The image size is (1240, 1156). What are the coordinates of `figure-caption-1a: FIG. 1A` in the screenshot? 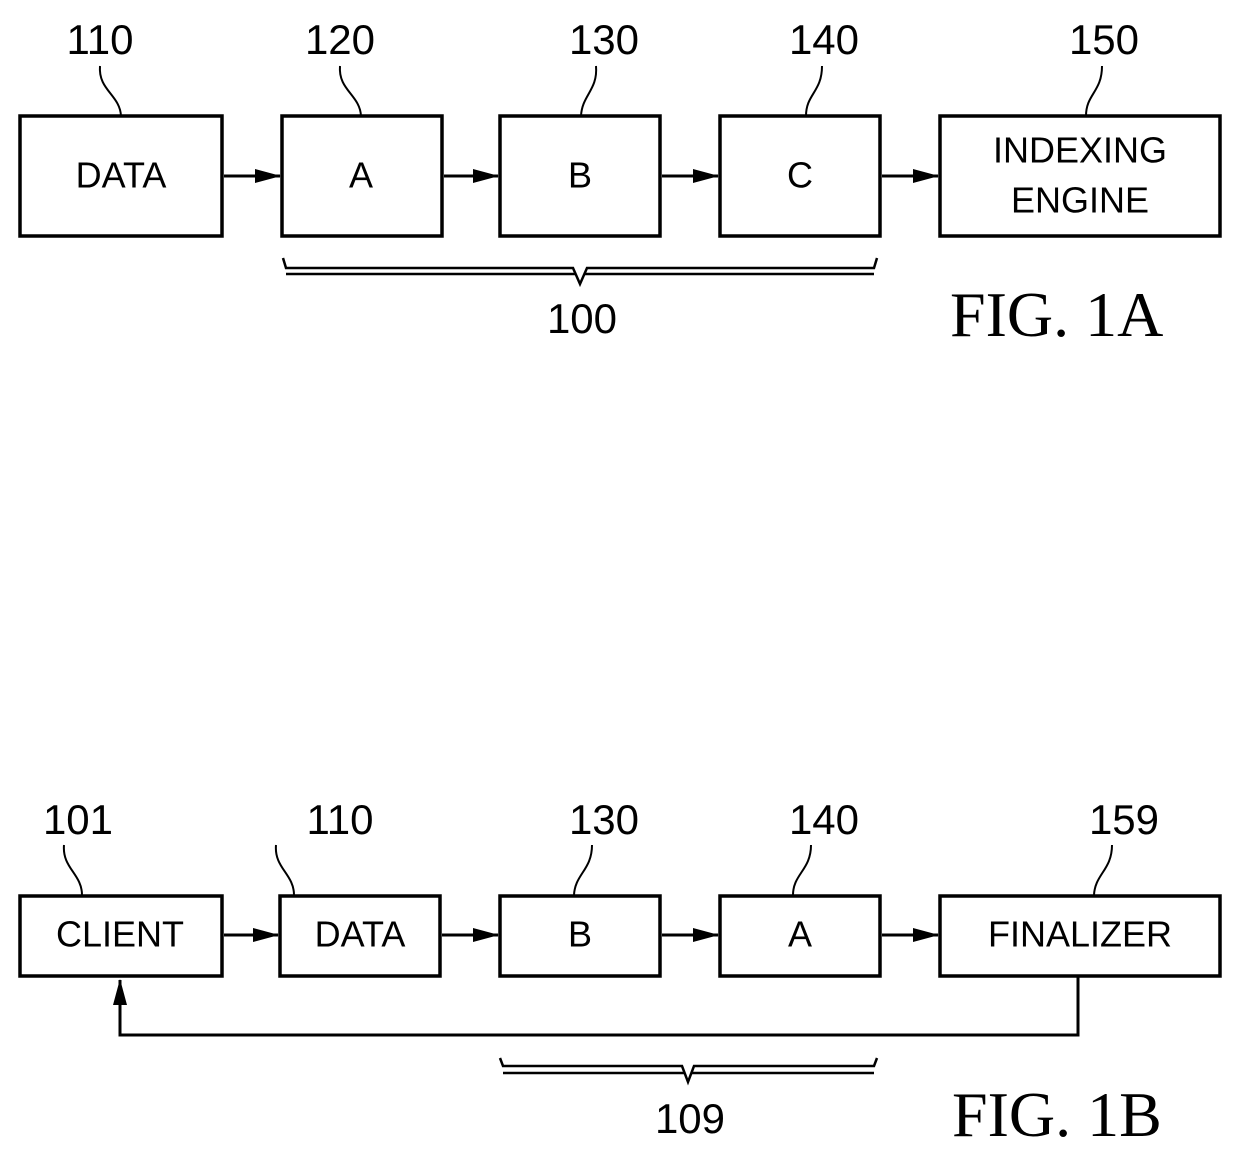 It's located at (1056, 314).